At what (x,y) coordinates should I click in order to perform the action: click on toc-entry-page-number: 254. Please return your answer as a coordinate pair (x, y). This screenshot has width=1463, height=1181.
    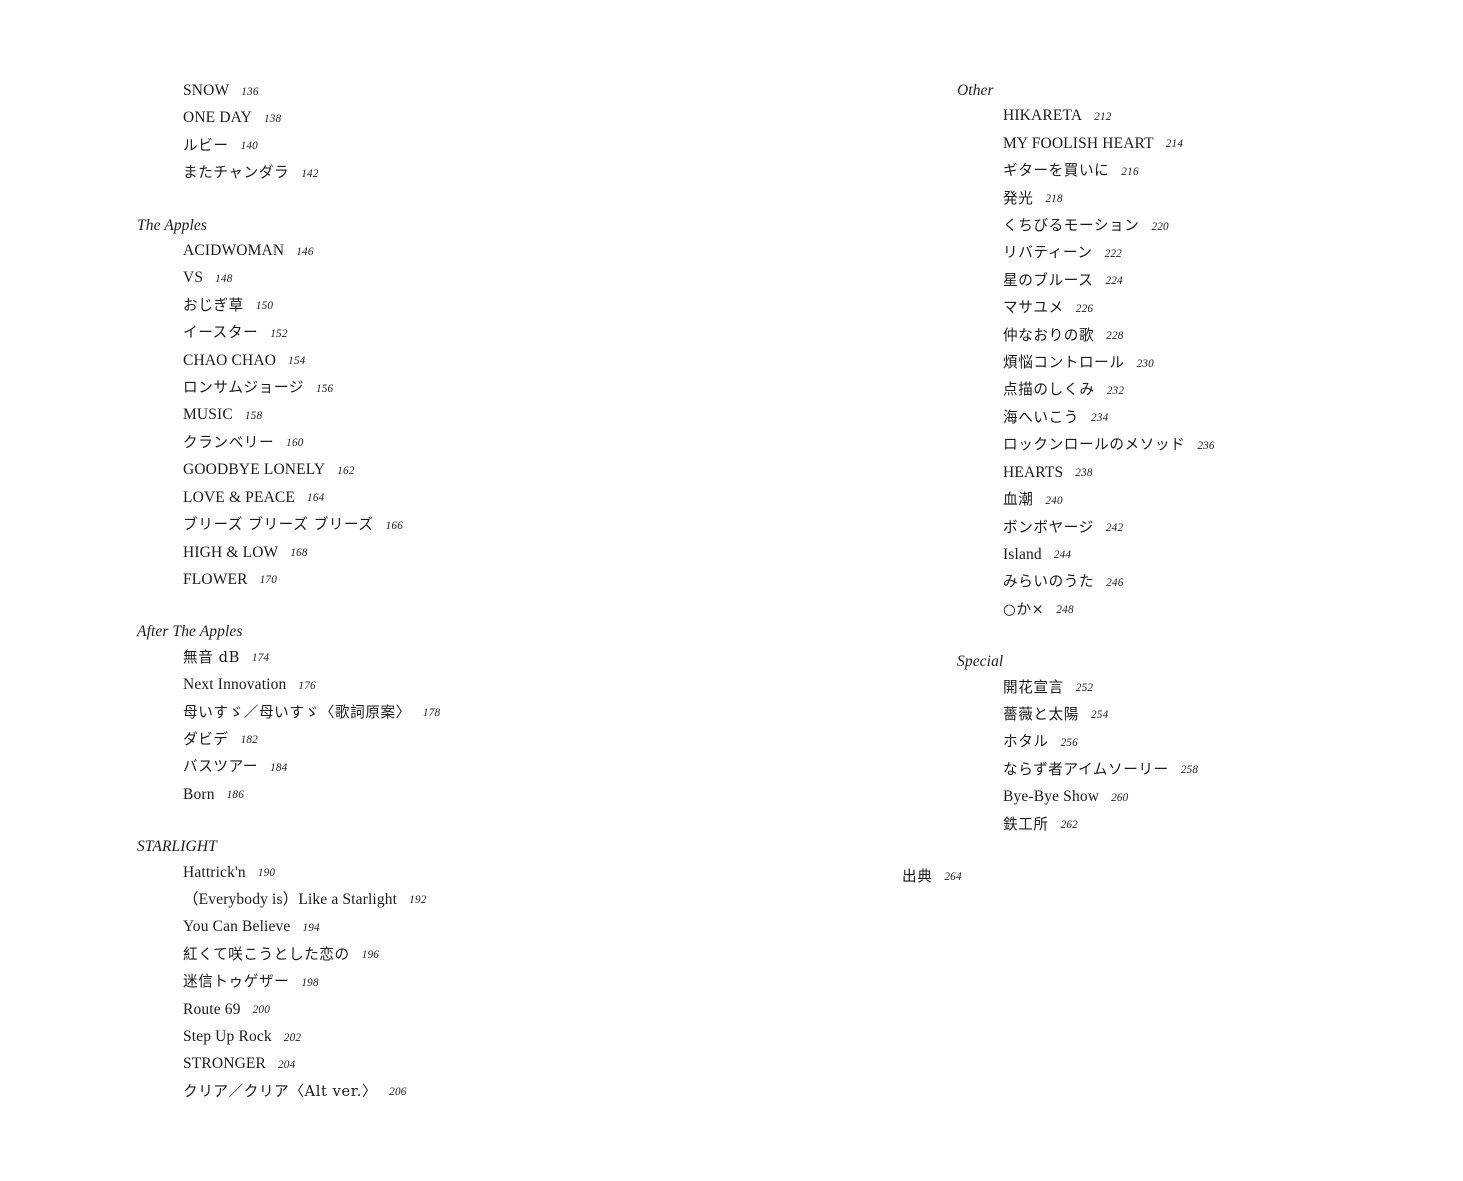
    Looking at the image, I should click on (1099, 715).